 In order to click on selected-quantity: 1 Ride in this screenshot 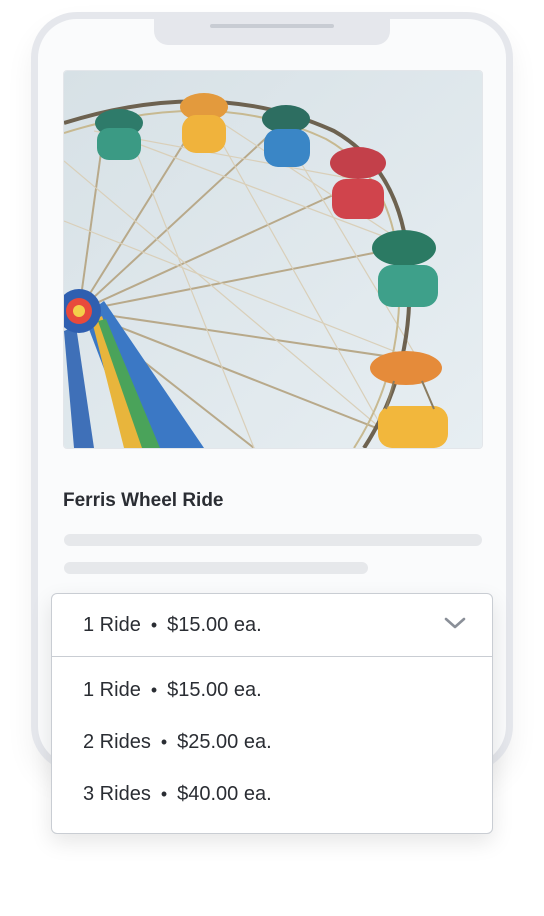, I will do `click(112, 624)`.